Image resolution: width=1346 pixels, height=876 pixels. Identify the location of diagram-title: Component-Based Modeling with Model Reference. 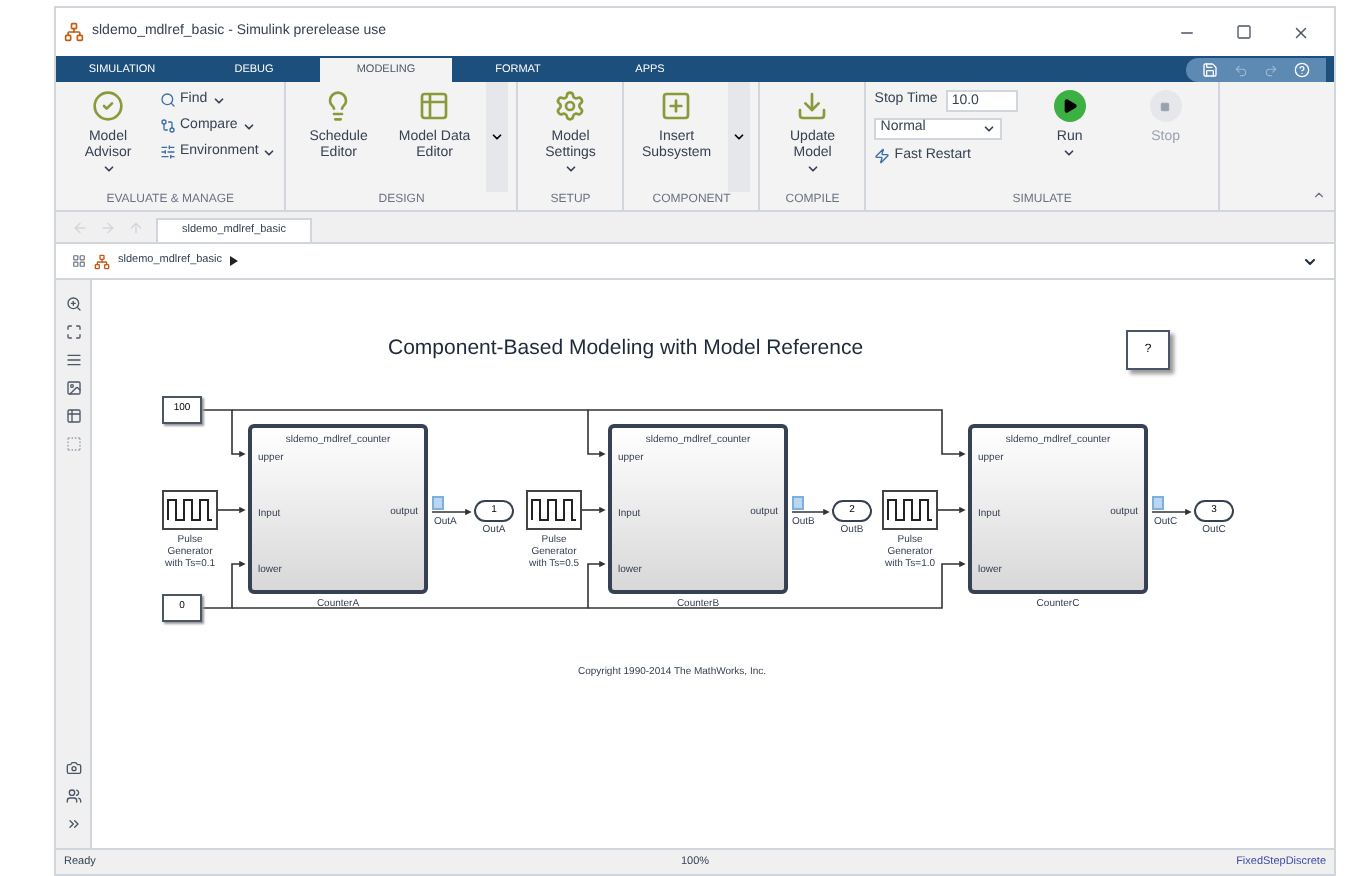
(626, 349).